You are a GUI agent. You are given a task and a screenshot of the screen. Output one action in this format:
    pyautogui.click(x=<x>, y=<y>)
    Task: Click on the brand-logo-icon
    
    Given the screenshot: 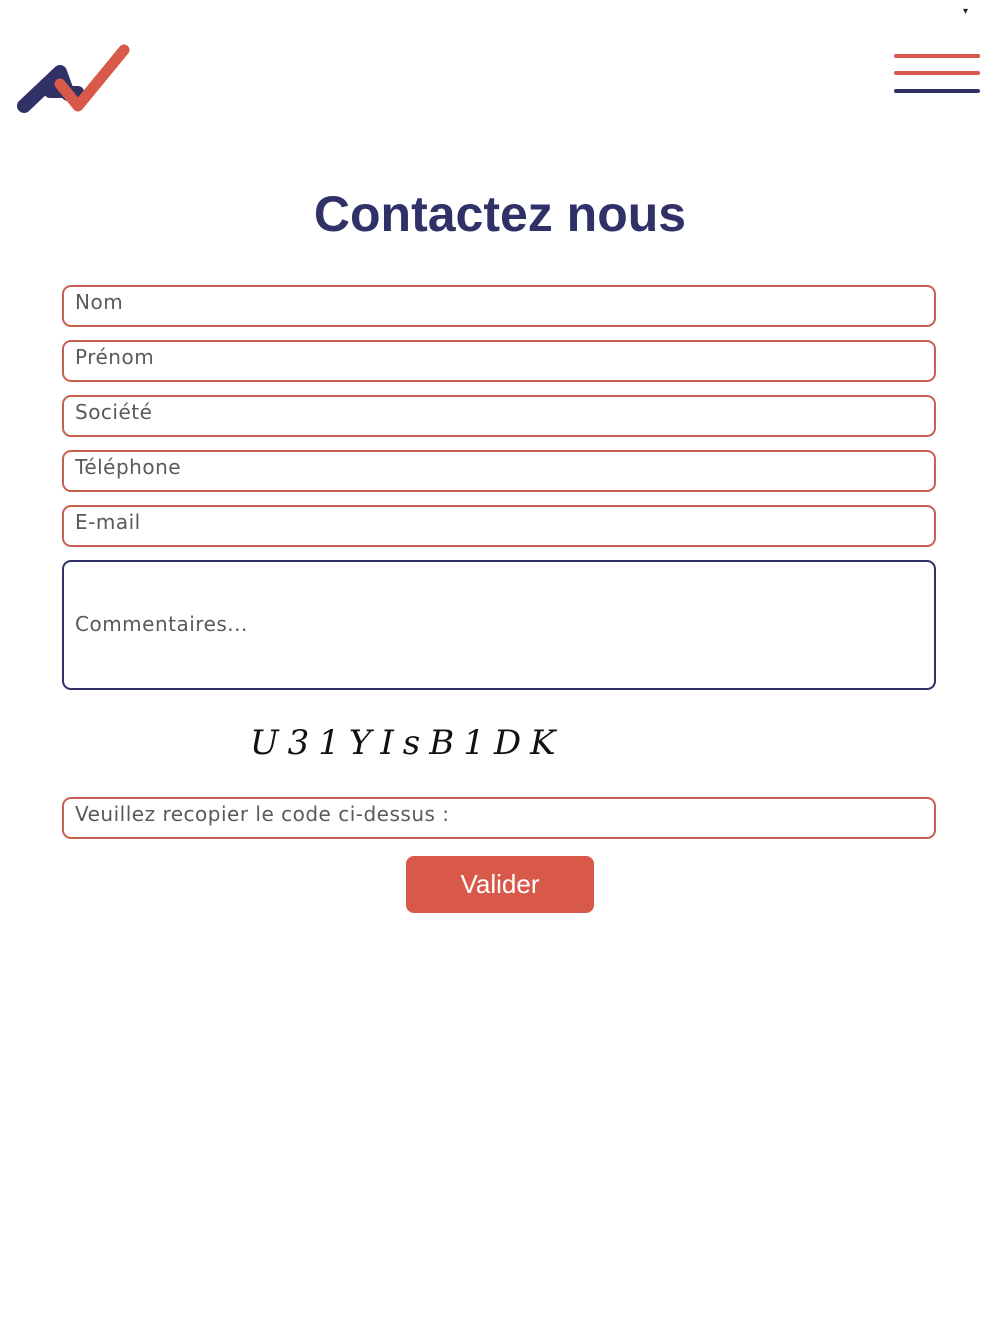 What is the action you would take?
    pyautogui.click(x=75, y=80)
    